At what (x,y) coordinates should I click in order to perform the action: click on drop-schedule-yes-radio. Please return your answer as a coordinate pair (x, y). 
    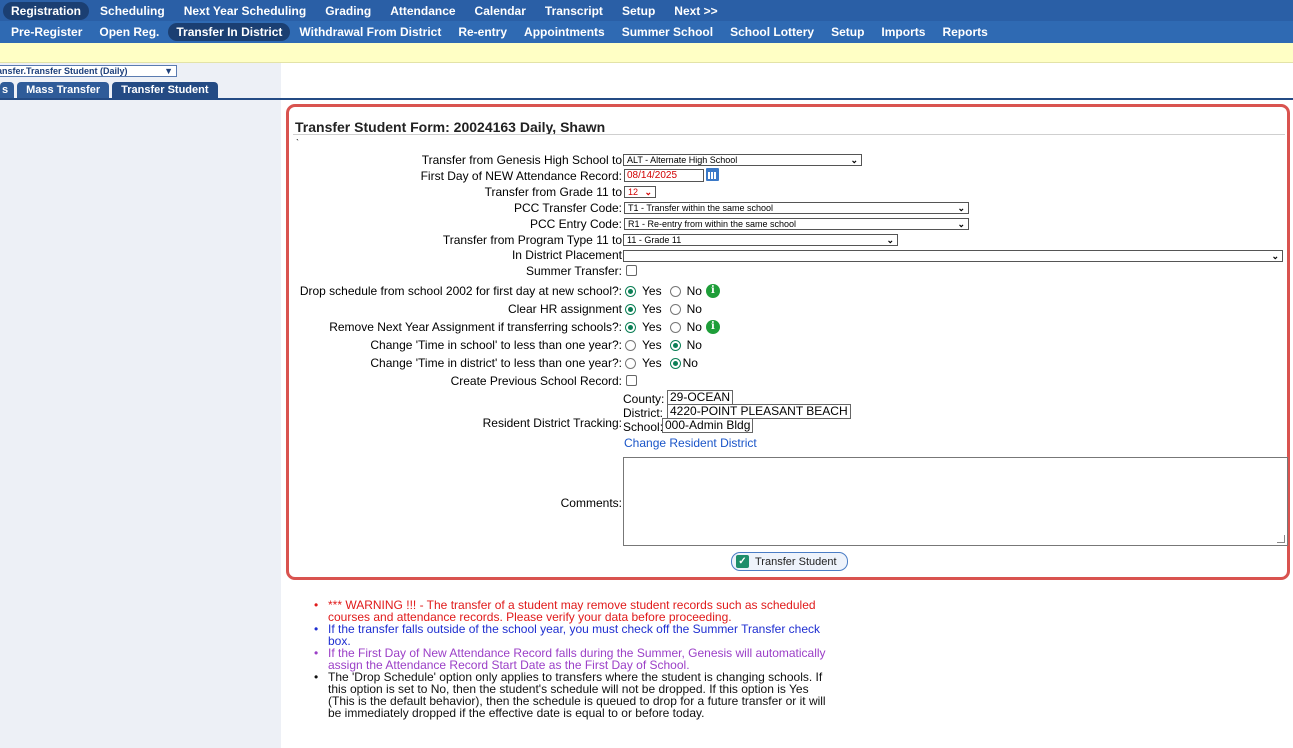
    Looking at the image, I should click on (630, 291).